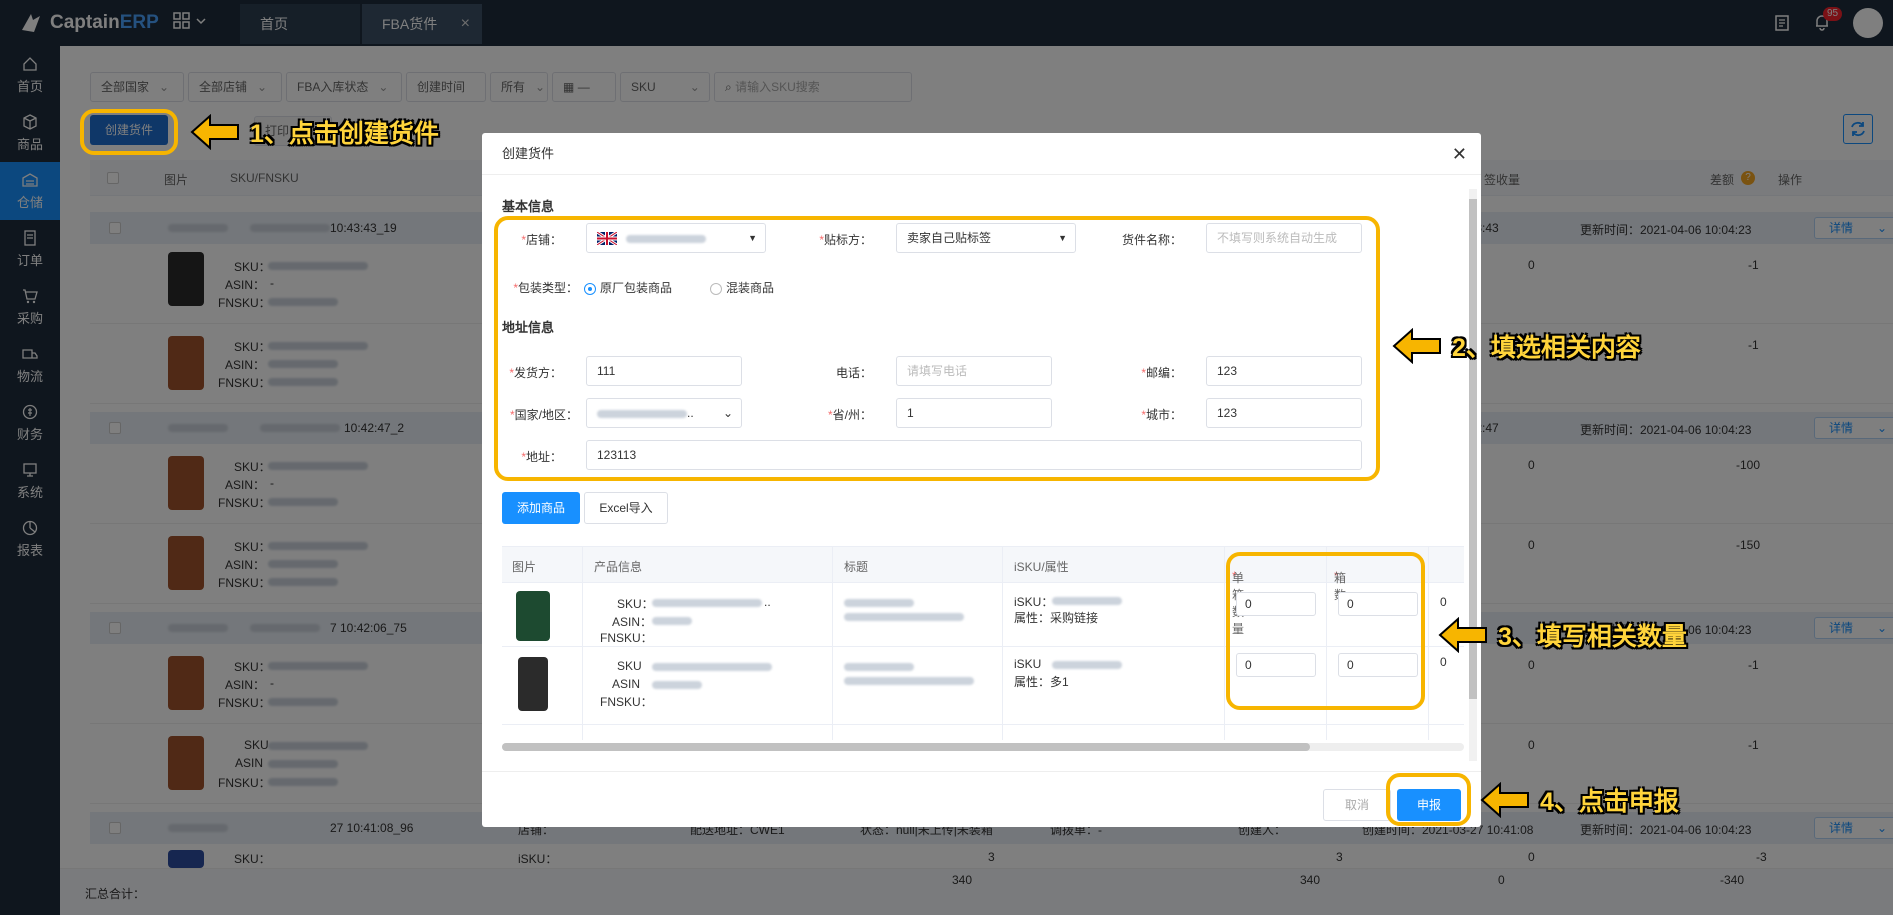 This screenshot has height=915, width=1893. I want to click on cancel-button: 取消, so click(1357, 805).